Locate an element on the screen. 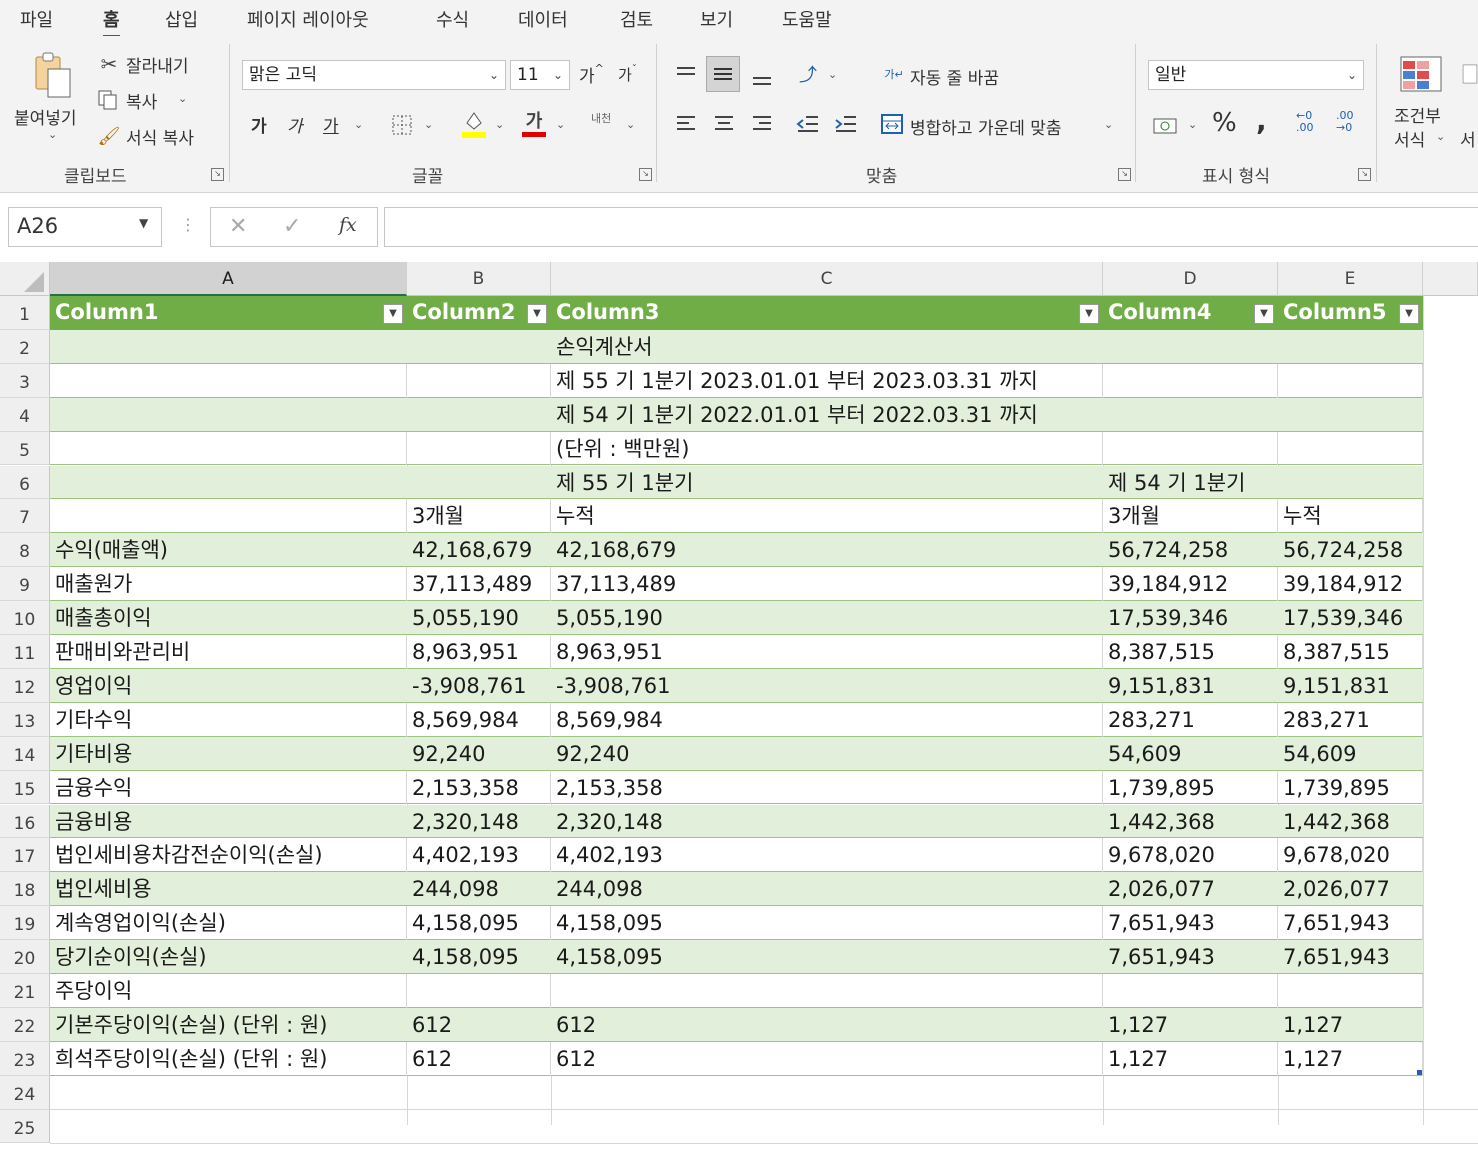 The width and height of the screenshot is (1478, 1150). table-header-cell: Column5 ▼ is located at coordinates (1350, 313).